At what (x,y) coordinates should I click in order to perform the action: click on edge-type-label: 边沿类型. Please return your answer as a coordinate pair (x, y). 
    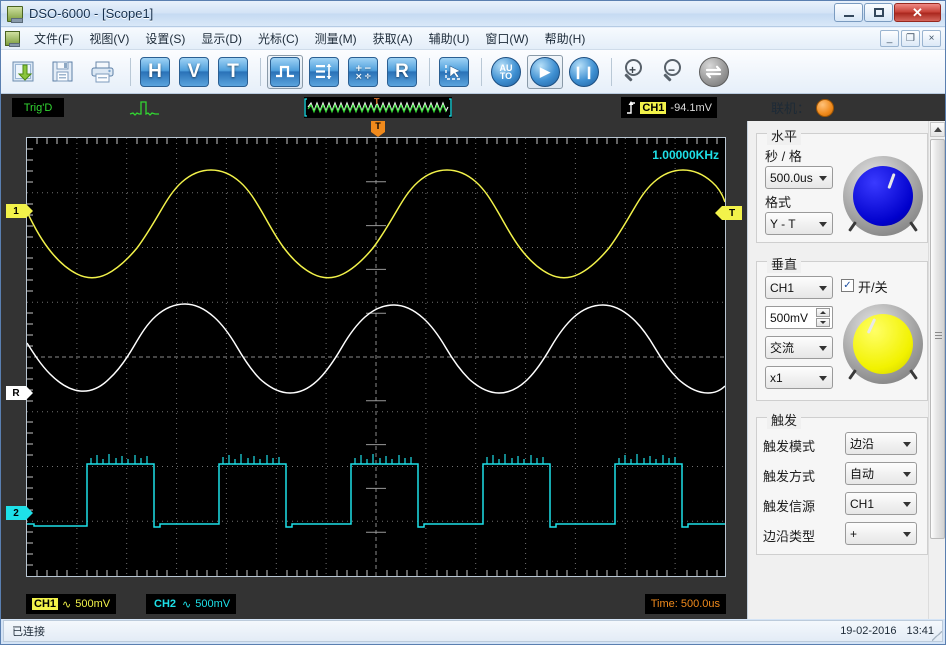
    Looking at the image, I should click on (789, 536).